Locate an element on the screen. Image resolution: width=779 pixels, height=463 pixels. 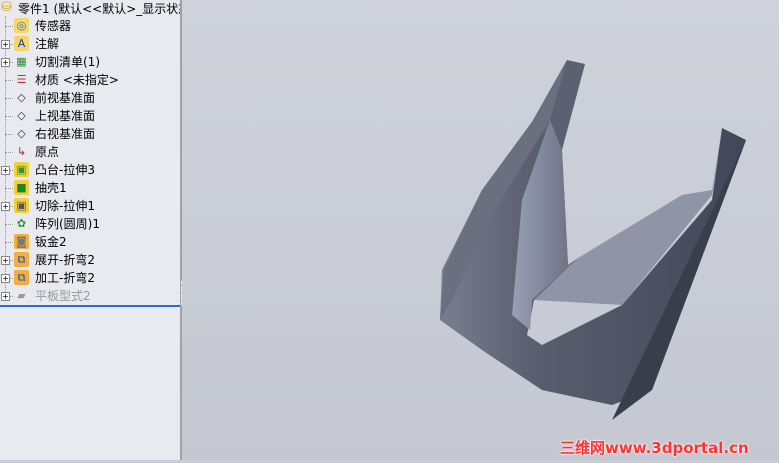
tree-item-label: 切除-拉伸1 is located at coordinates (65, 206).